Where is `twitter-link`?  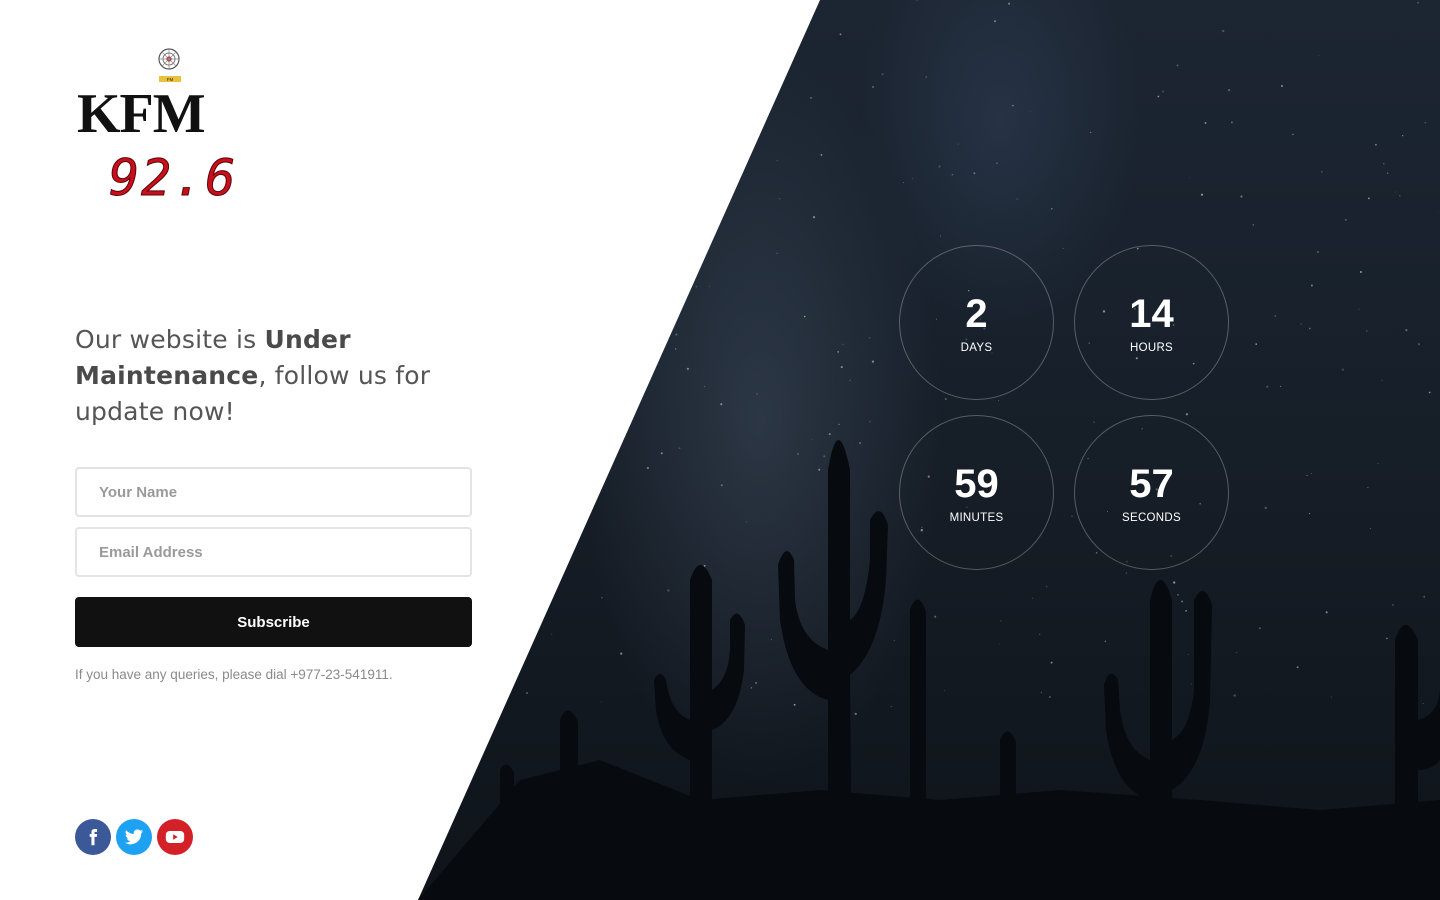 twitter-link is located at coordinates (134, 837).